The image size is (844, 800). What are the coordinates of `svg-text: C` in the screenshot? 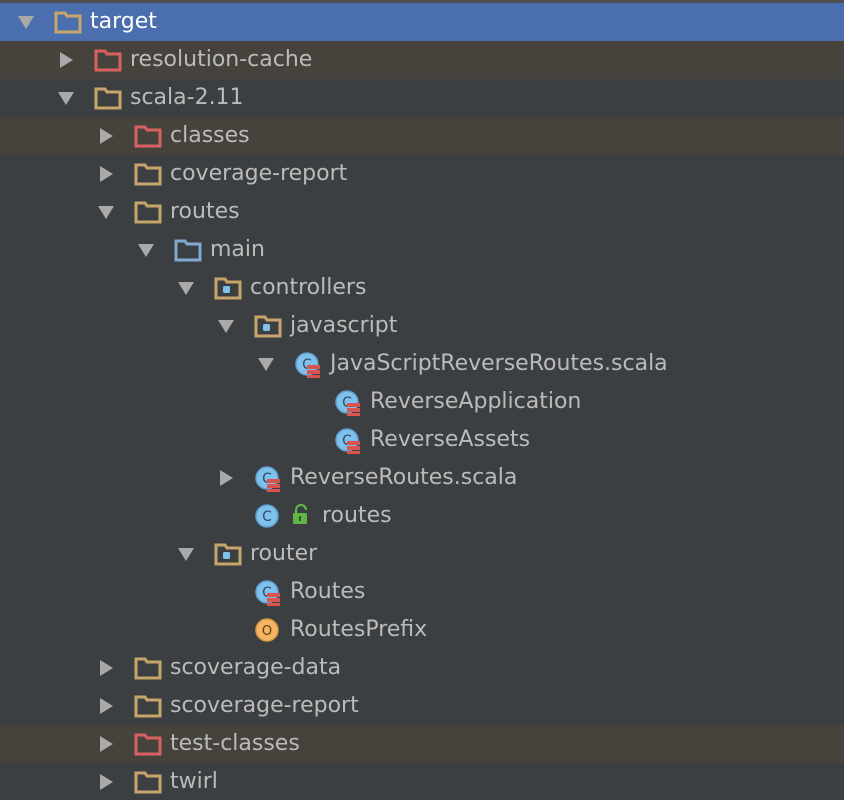 It's located at (267, 517).